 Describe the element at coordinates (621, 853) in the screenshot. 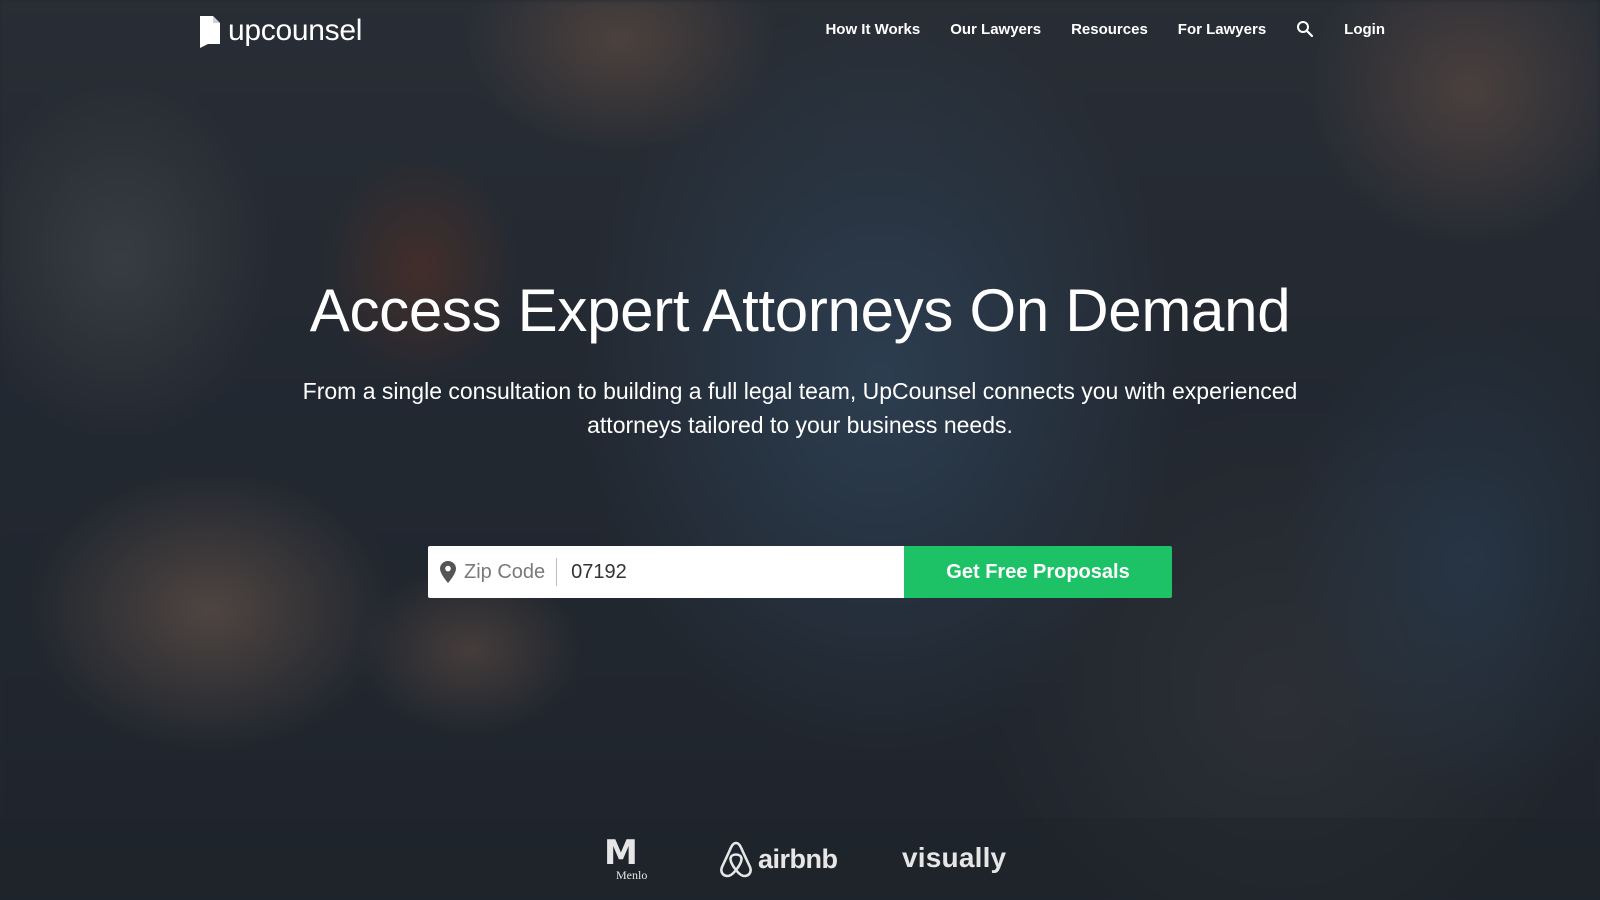

I see `menlo-mark: M` at that location.